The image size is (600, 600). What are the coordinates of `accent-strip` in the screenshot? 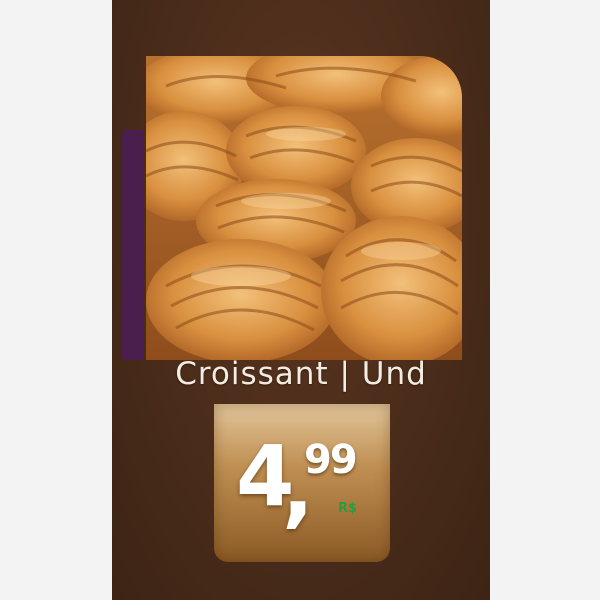 It's located at (133, 245).